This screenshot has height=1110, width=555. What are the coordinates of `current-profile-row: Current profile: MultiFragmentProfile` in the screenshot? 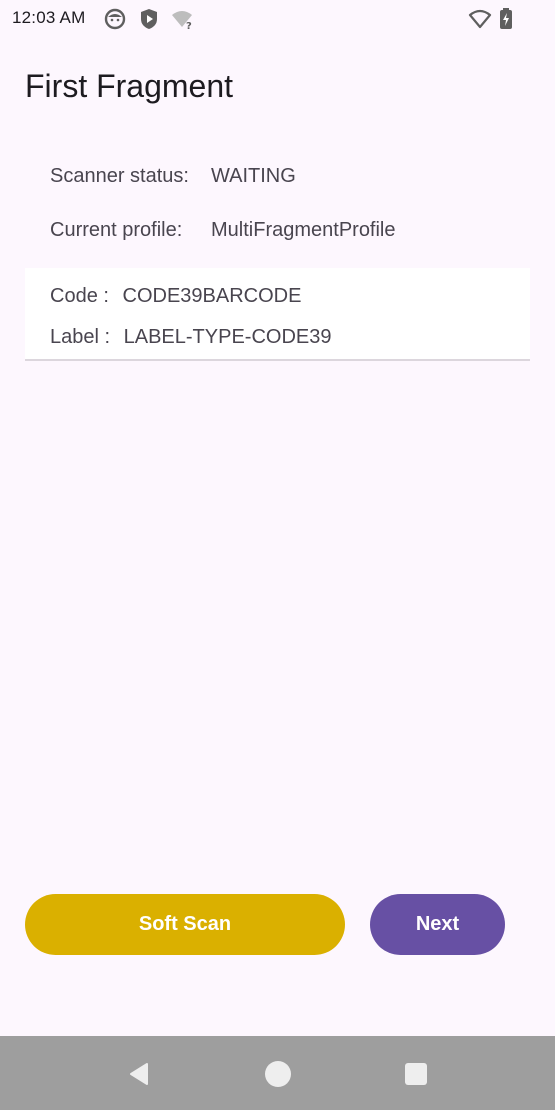 It's located at (223, 230).